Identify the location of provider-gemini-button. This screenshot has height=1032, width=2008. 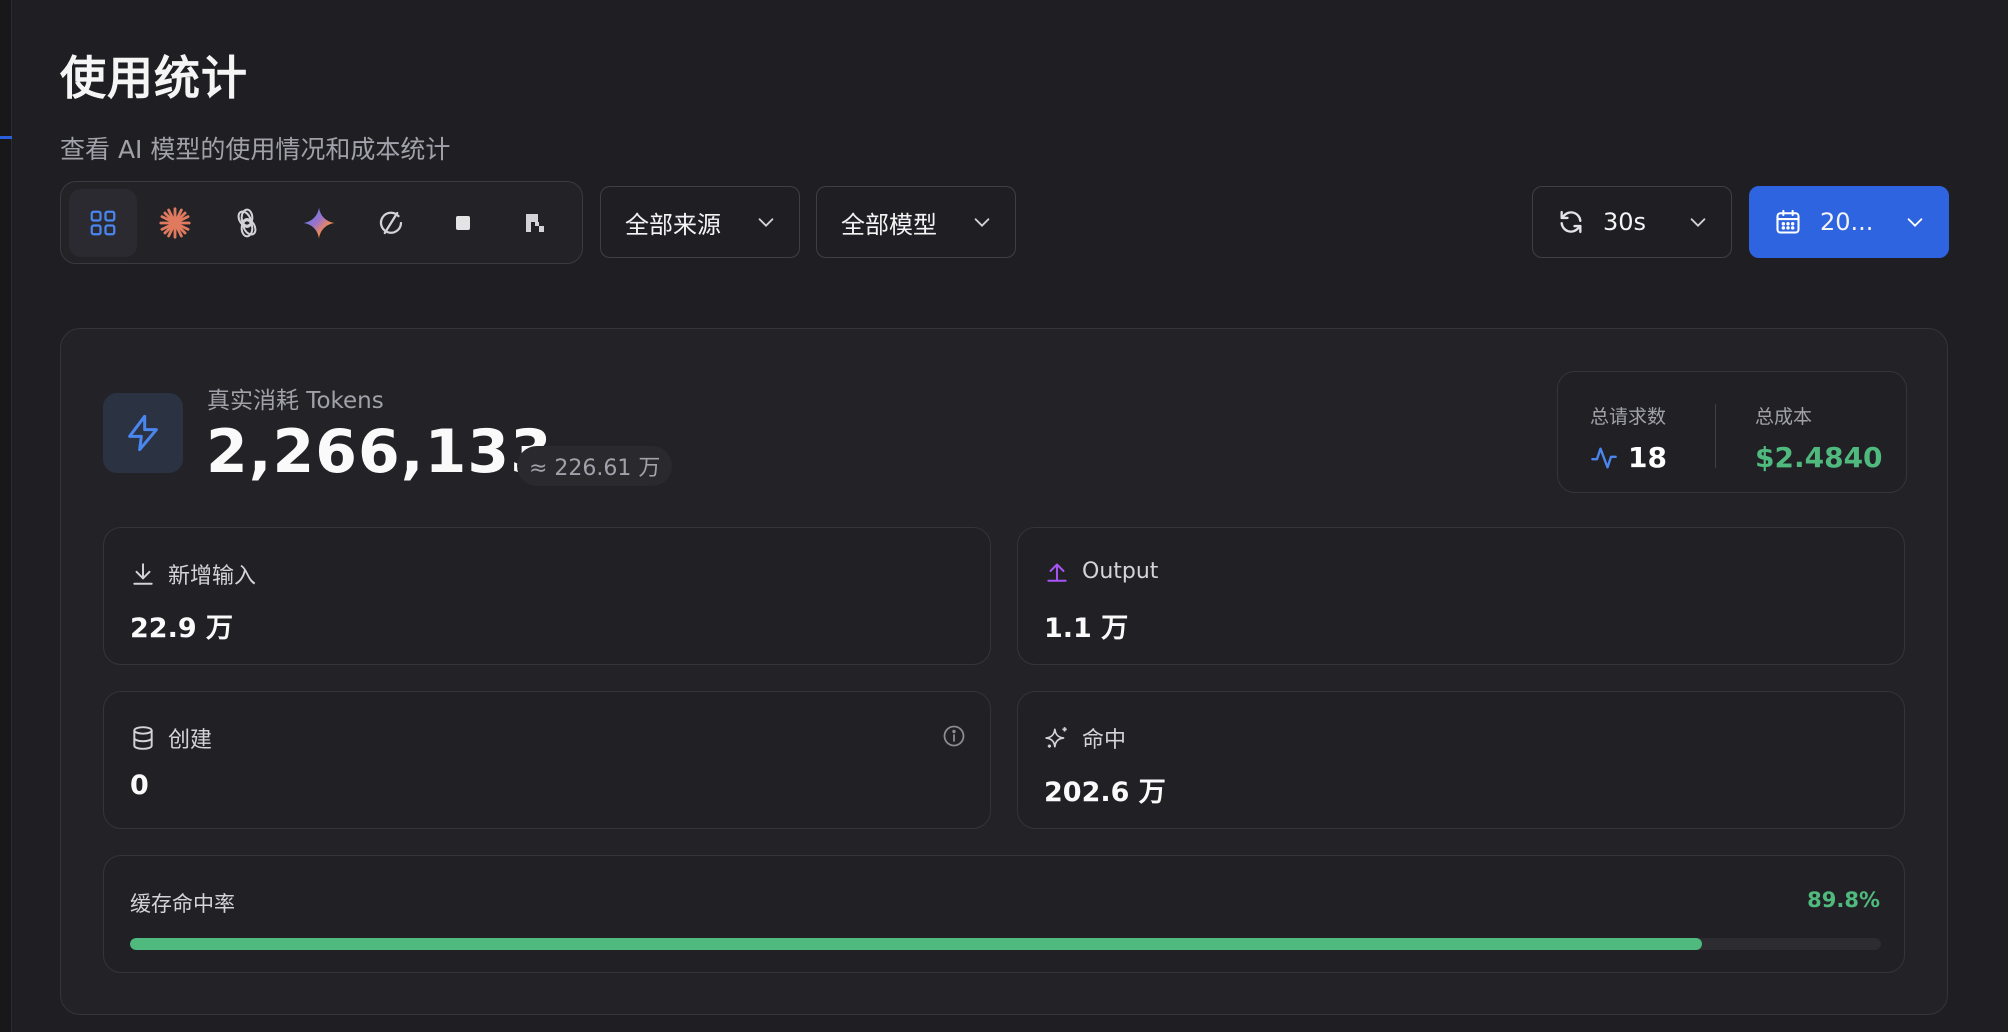
(319, 223).